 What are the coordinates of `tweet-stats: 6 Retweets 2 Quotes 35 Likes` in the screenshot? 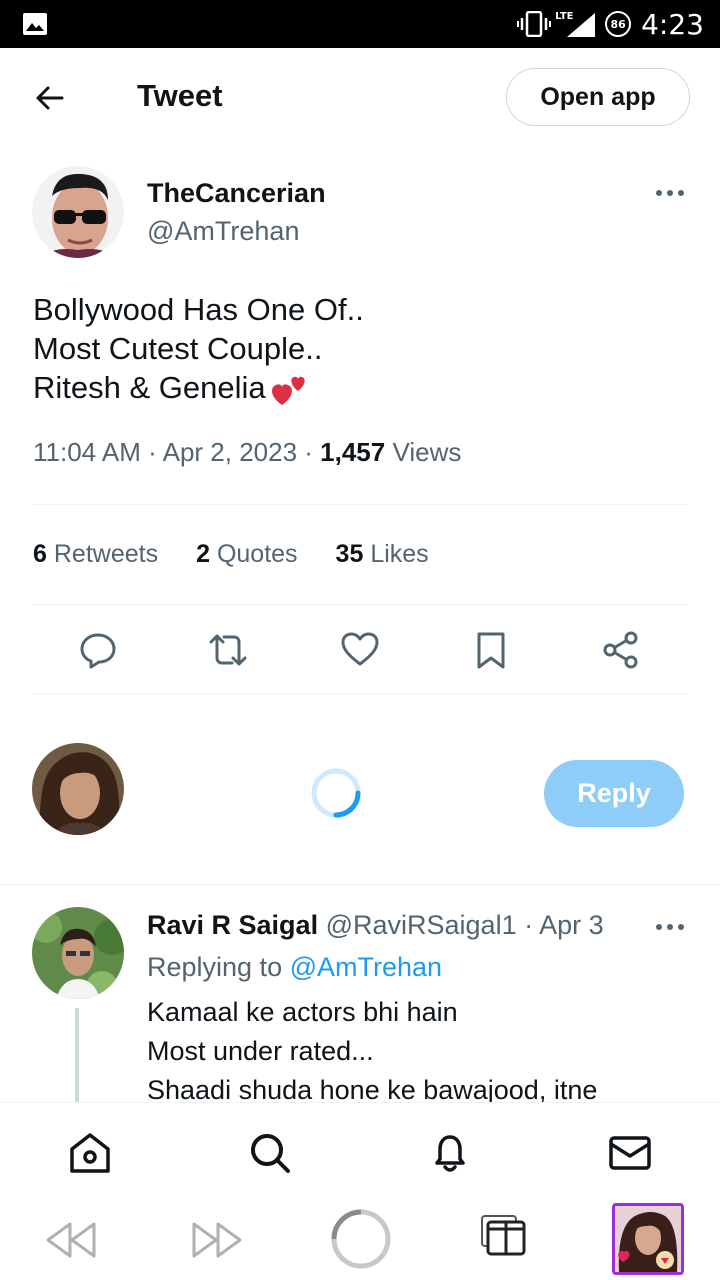 It's located at (231, 554).